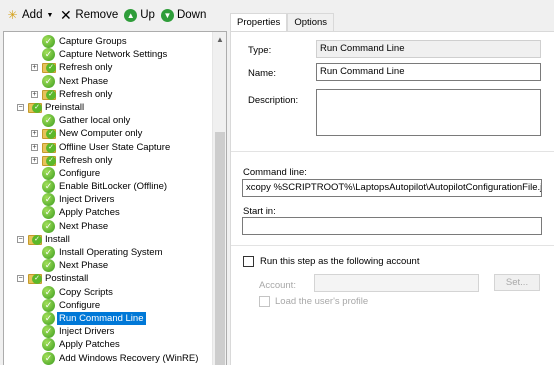 This screenshot has width=554, height=365. What do you see at coordinates (108, 318) in the screenshot?
I see `tree-item: ✓ Run Command Line` at bounding box center [108, 318].